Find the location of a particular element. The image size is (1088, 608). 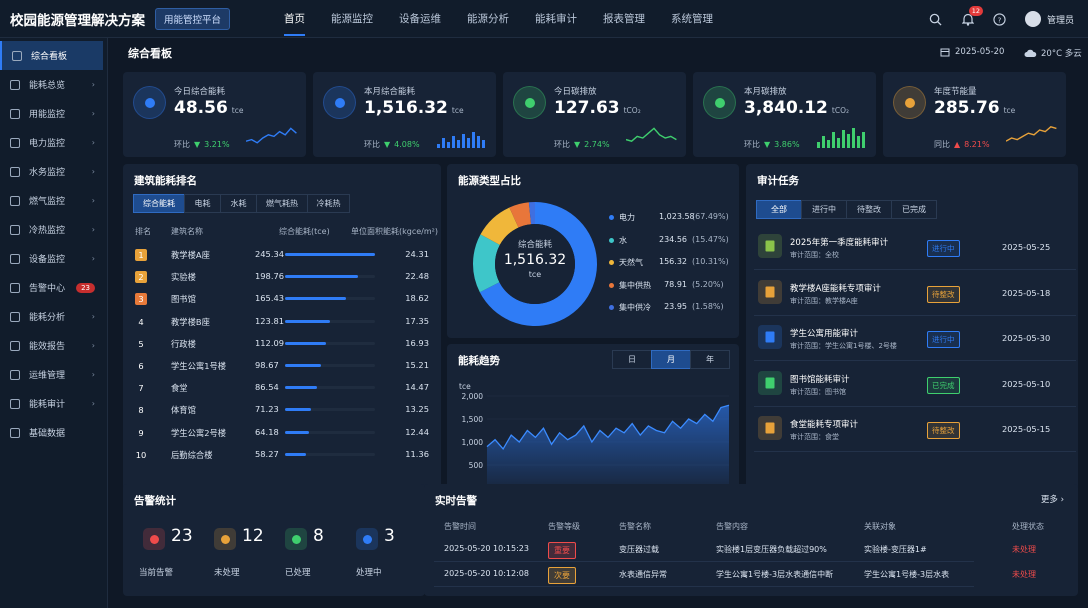

sidebar-item-label: 能效报告 is located at coordinates (47, 347).